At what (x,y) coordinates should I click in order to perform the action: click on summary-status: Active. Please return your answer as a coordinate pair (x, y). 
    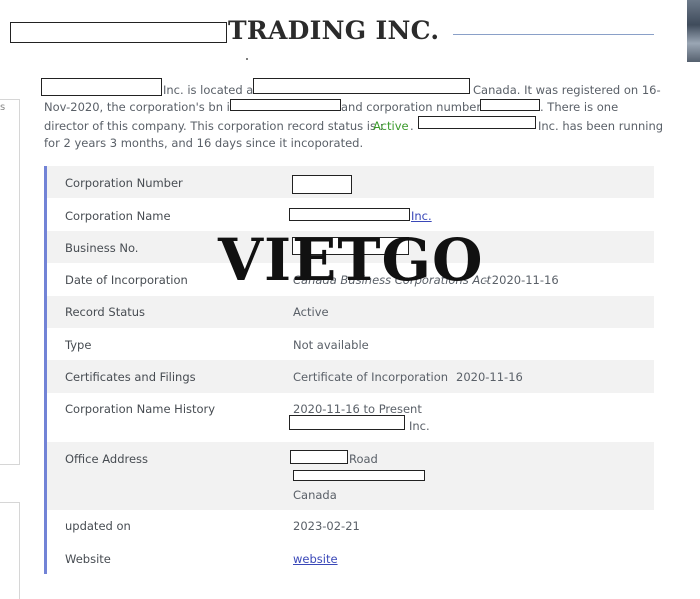
    Looking at the image, I should click on (391, 126).